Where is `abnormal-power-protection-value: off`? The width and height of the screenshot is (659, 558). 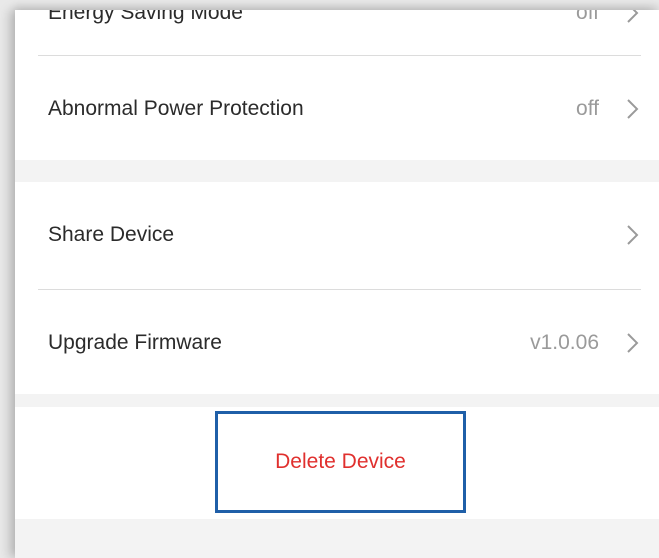
abnormal-power-protection-value: off is located at coordinates (587, 108).